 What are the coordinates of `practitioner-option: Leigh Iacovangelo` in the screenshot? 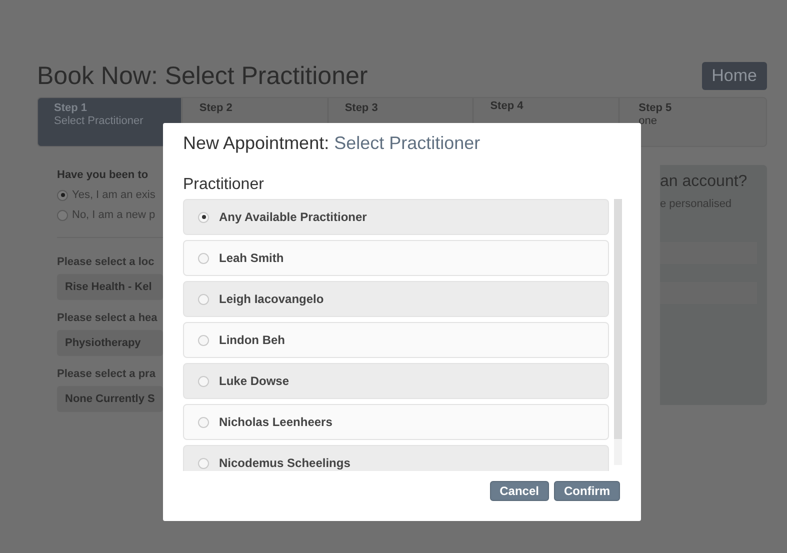 It's located at (396, 299).